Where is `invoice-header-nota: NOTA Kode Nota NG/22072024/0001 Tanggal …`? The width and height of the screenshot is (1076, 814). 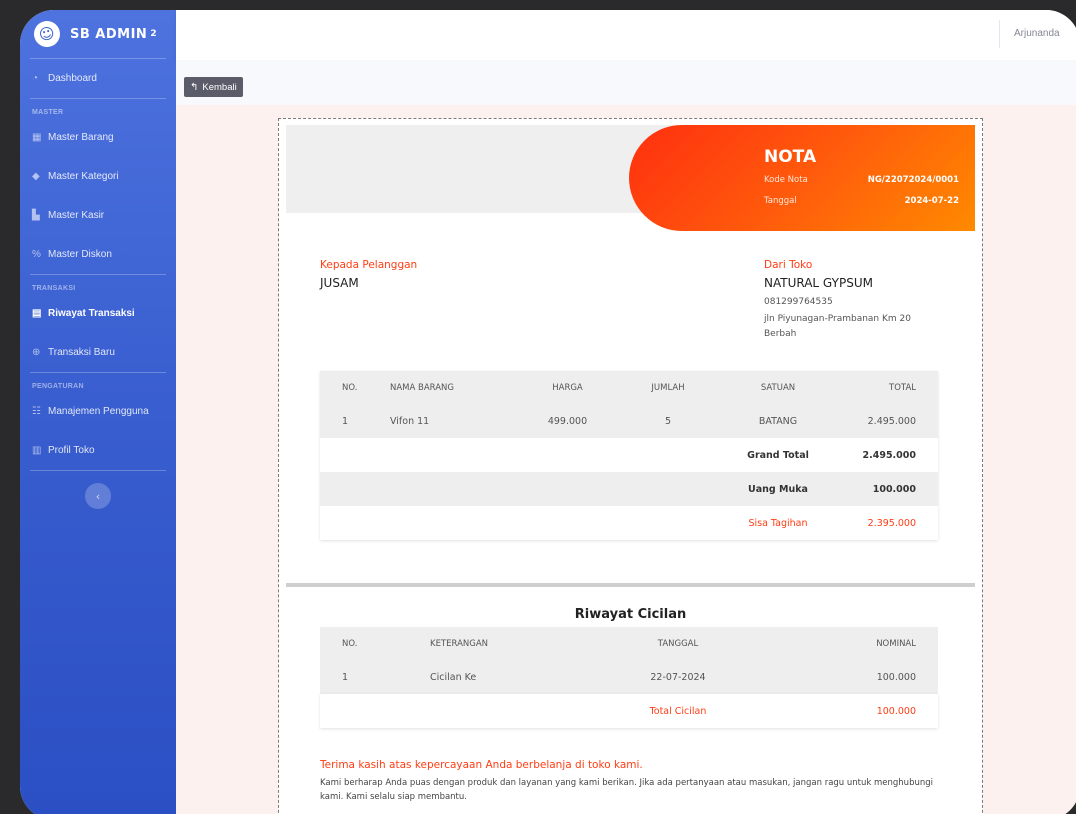 invoice-header-nota: NOTA Kode Nota NG/22072024/0001 Tanggal … is located at coordinates (802, 178).